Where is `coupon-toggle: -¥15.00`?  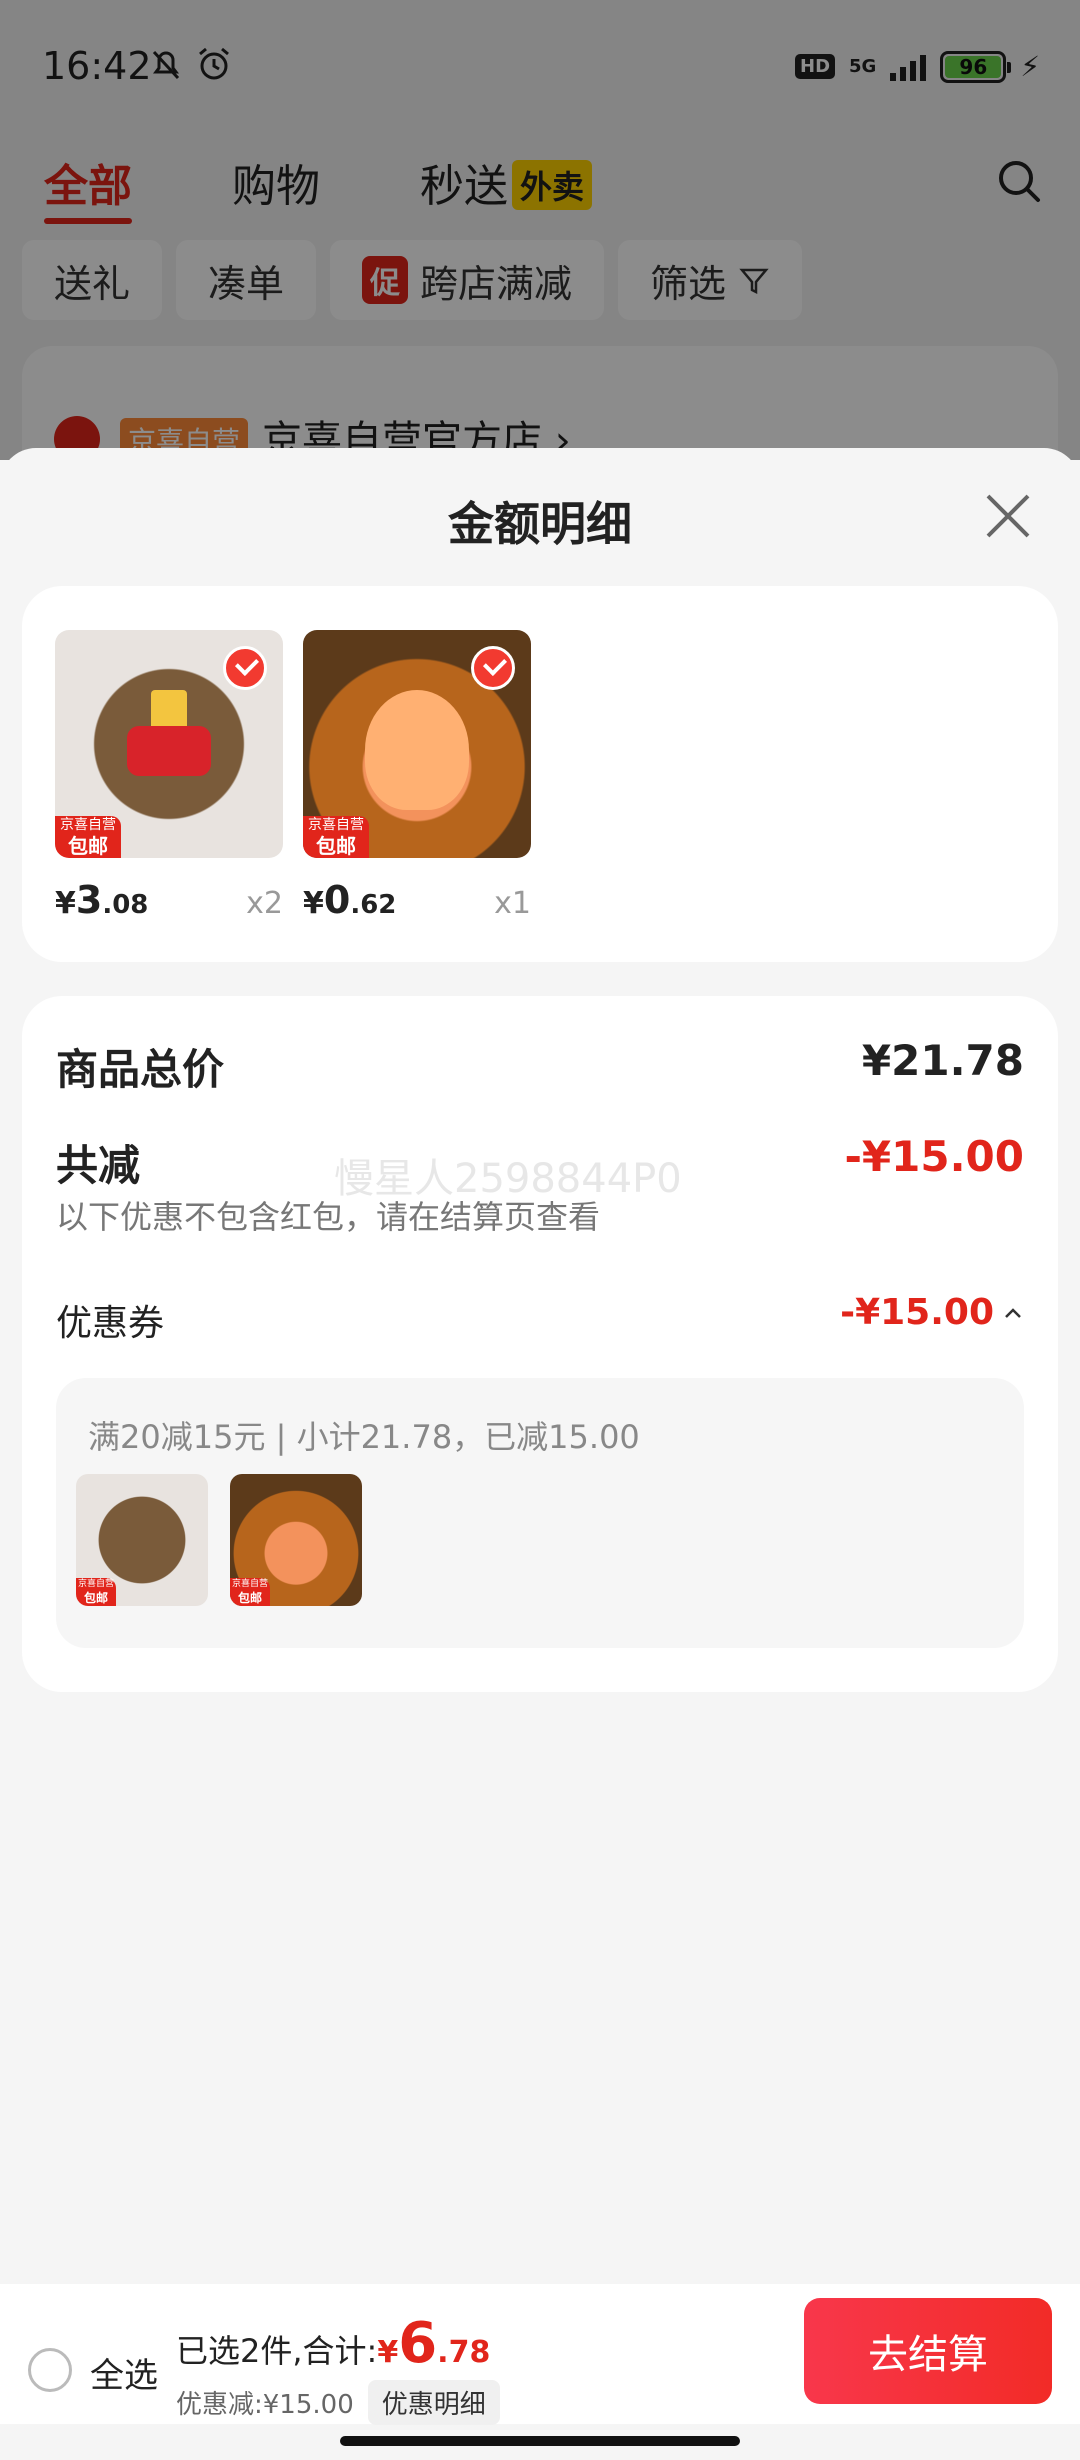
coupon-toggle: -¥15.00 is located at coordinates (932, 1312).